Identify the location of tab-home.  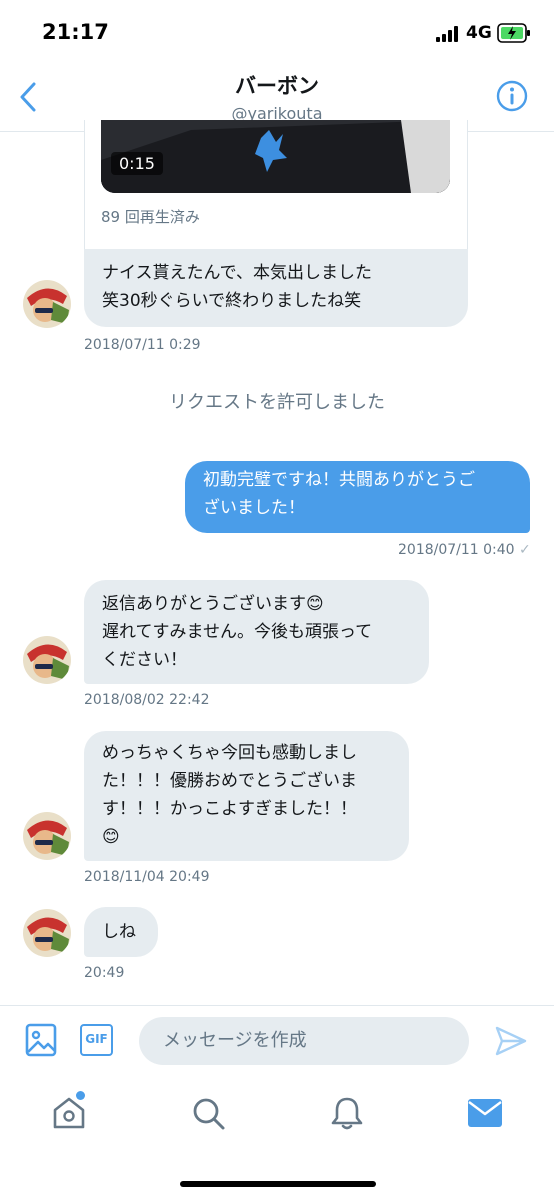
(69, 1111).